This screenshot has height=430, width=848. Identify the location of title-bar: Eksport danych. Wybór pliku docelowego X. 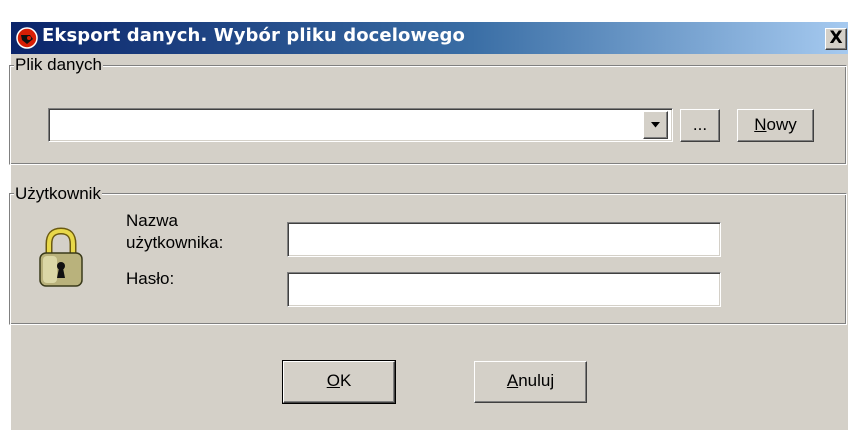
(429, 38).